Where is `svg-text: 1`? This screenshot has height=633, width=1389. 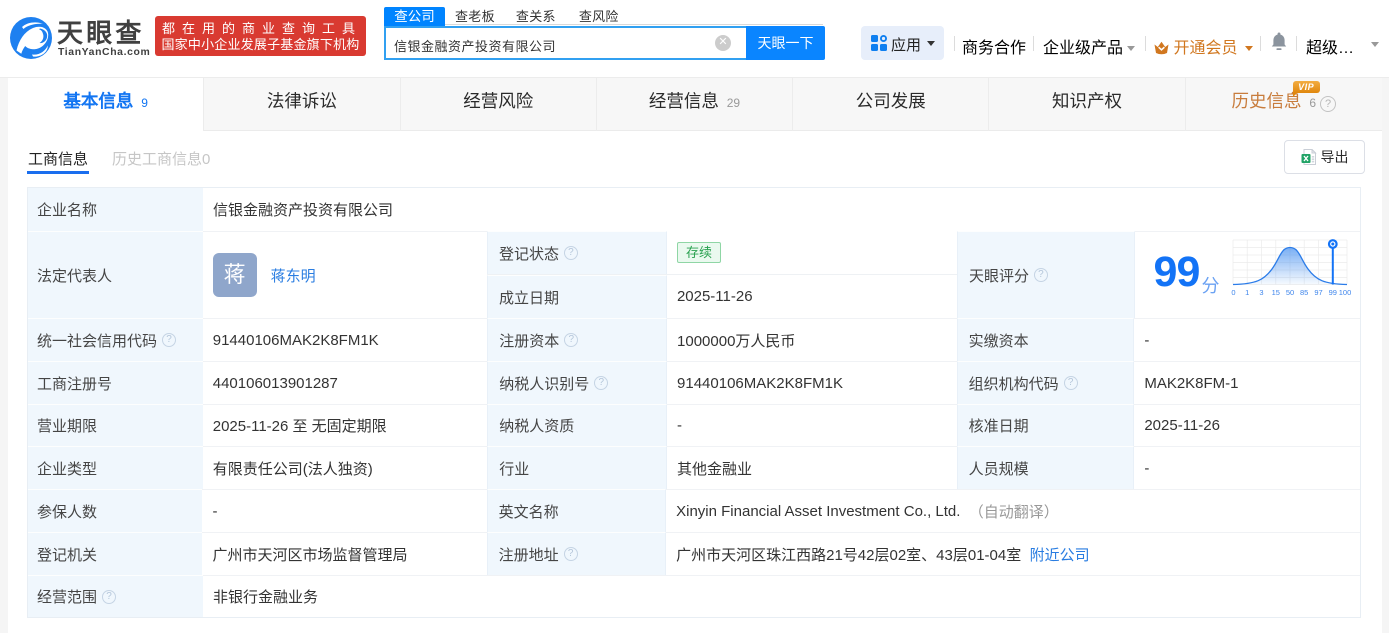
svg-text: 1 is located at coordinates (1247, 292).